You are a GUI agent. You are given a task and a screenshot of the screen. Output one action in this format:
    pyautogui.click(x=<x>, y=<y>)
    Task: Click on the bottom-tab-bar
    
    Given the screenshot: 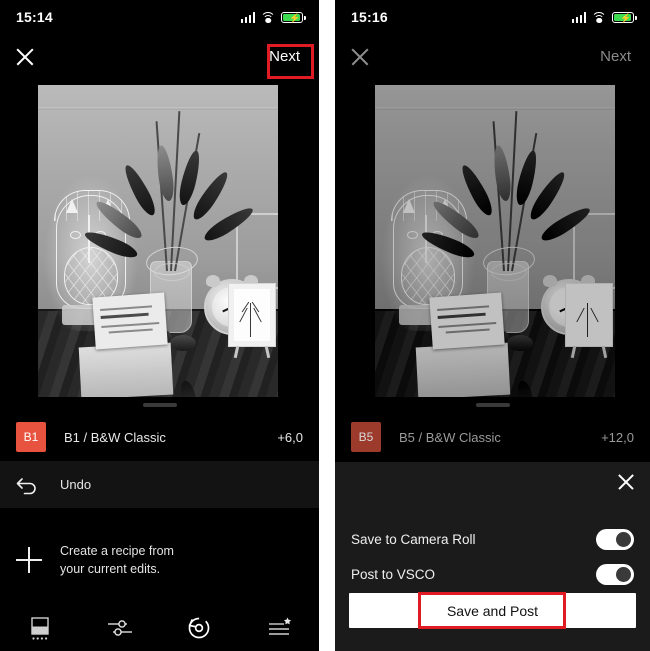 What is the action you would take?
    pyautogui.click(x=159, y=628)
    